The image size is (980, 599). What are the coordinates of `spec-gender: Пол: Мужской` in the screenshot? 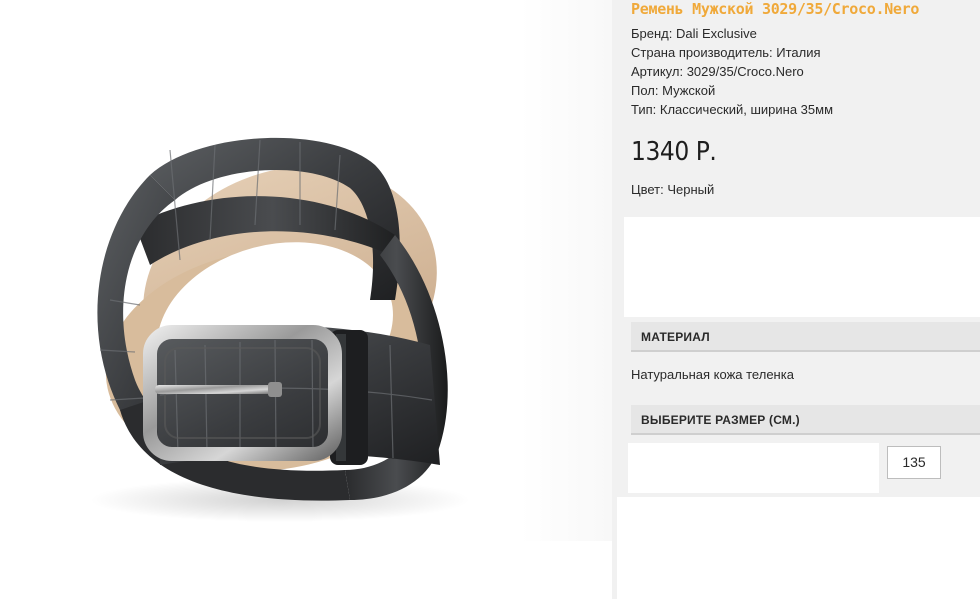 It's located at (673, 90).